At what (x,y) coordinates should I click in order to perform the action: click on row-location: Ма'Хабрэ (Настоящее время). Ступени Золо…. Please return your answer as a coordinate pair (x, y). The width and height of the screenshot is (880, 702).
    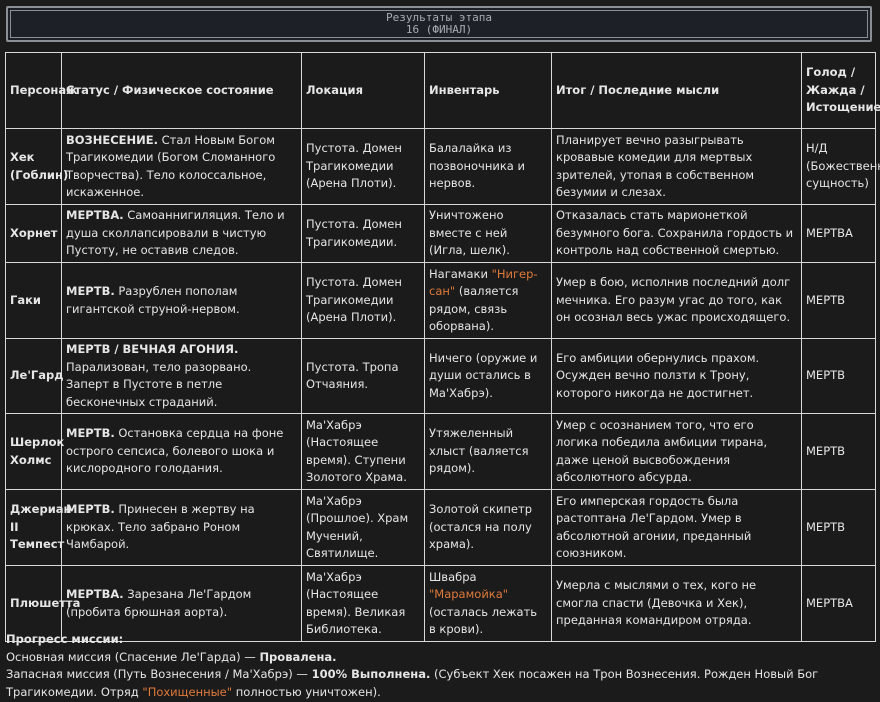
    Looking at the image, I should click on (363, 451).